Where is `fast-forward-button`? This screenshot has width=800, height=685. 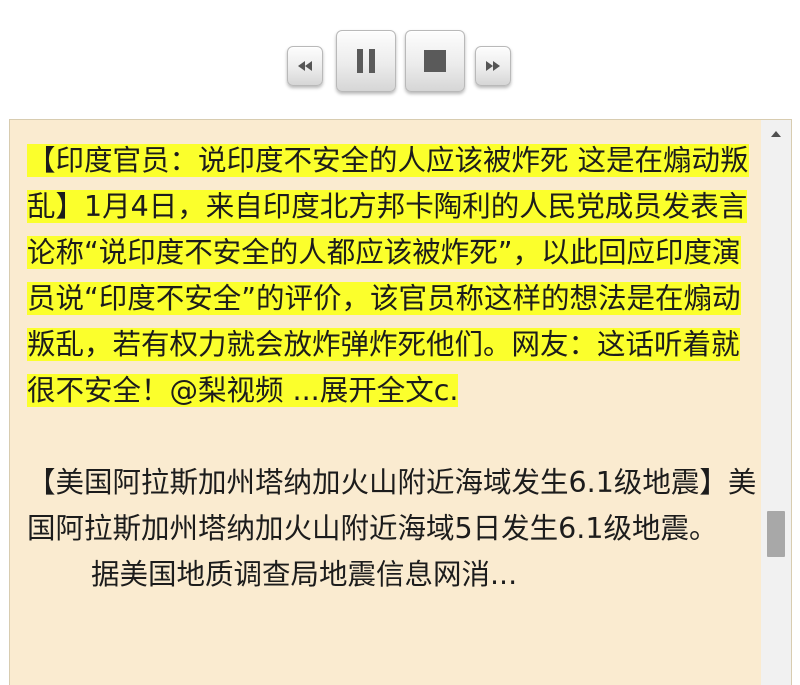 fast-forward-button is located at coordinates (493, 66).